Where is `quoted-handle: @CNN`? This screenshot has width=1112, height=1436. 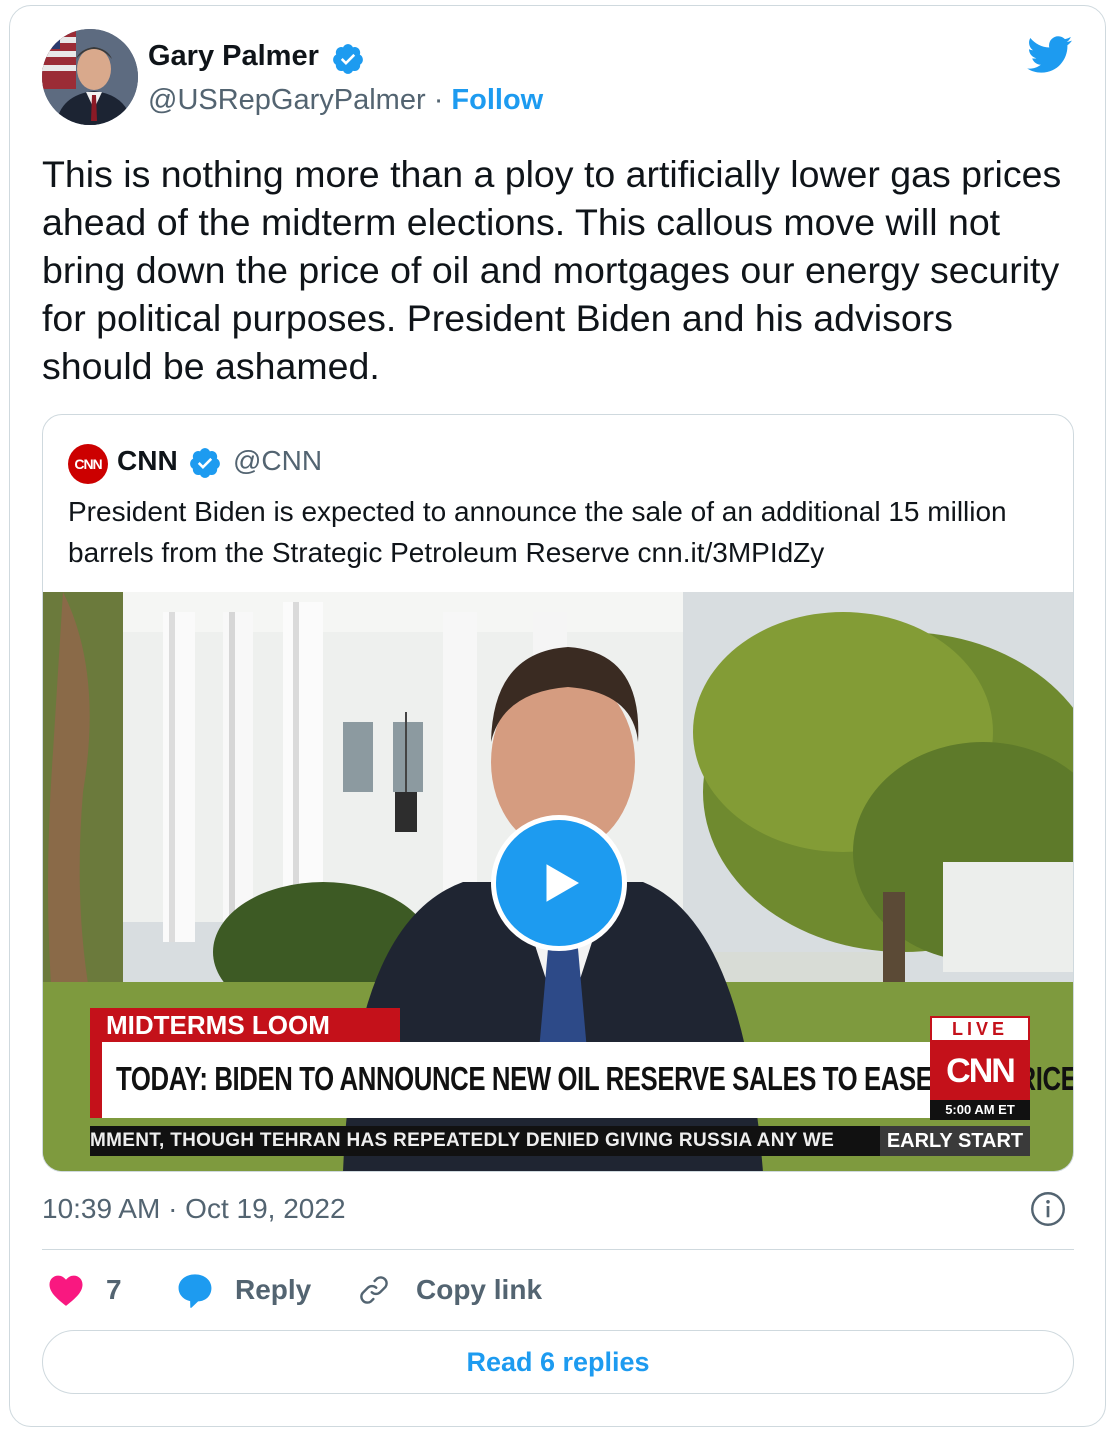
quoted-handle: @CNN is located at coordinates (278, 460).